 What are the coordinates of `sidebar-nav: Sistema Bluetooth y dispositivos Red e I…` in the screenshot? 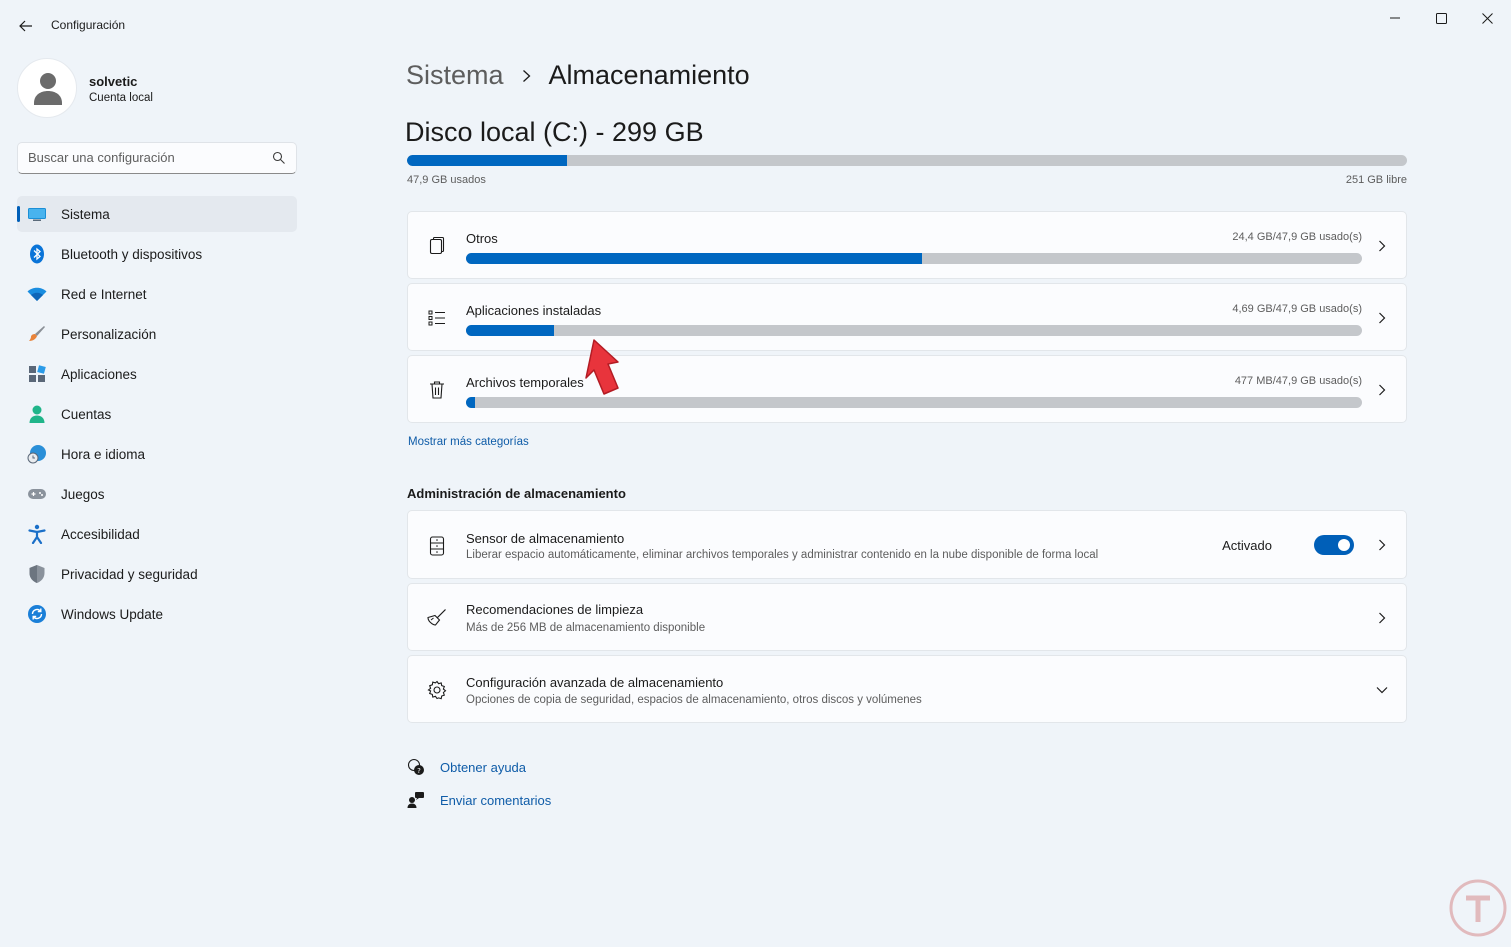 It's located at (157, 416).